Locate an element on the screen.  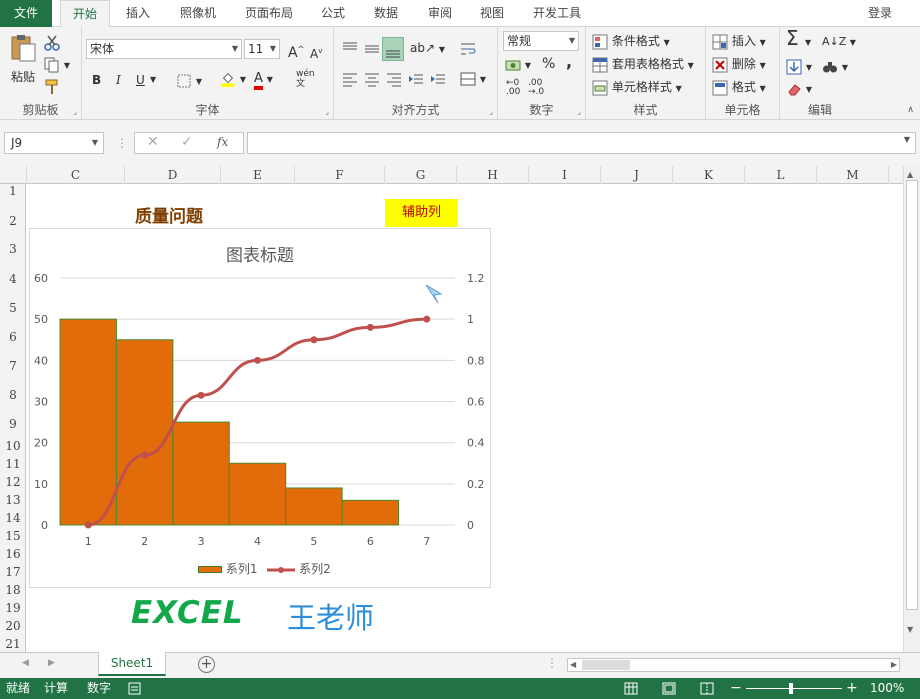
decrease-indent-icon is located at coordinates (416, 79).